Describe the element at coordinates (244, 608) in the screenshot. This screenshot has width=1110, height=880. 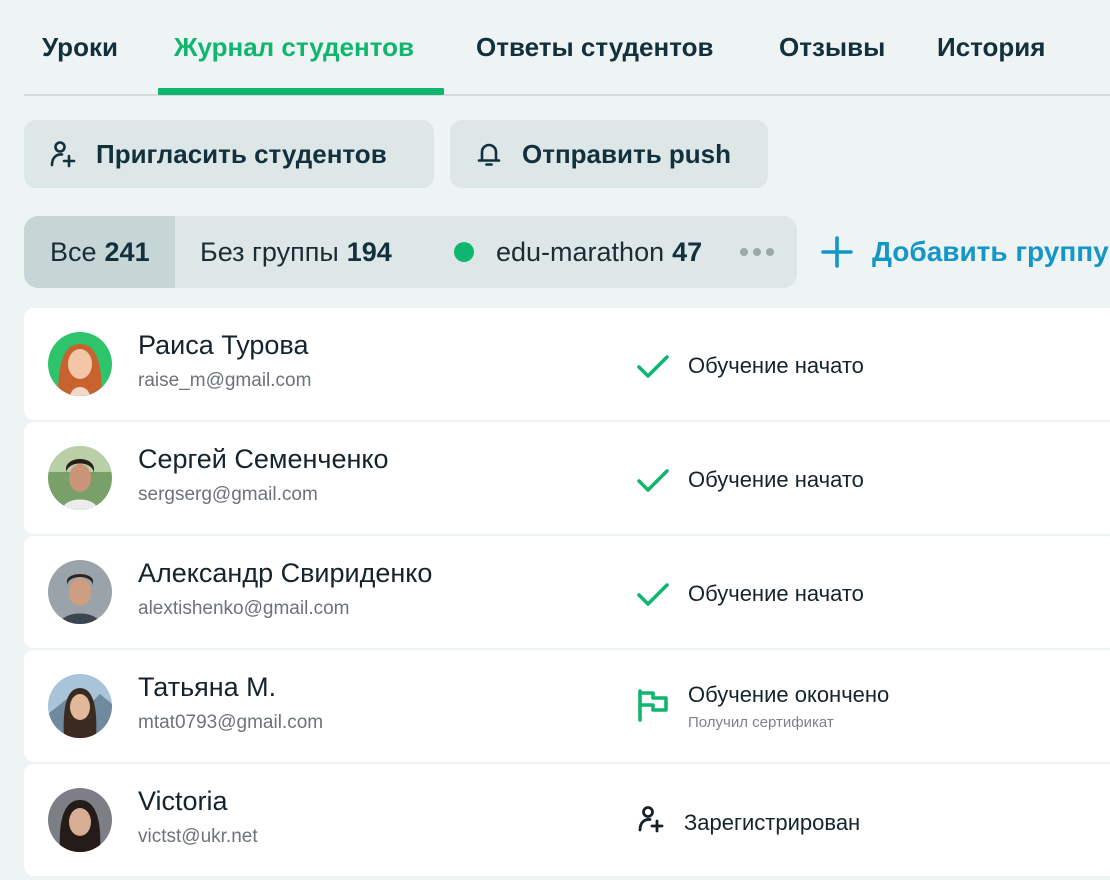
I see `student-email: alextishenko@gmail.com` at that location.